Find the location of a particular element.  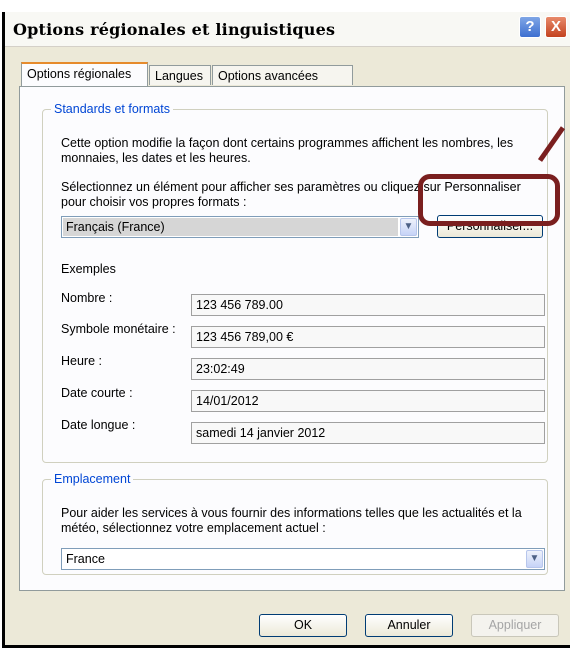

cancel-button: Annuler is located at coordinates (409, 625).